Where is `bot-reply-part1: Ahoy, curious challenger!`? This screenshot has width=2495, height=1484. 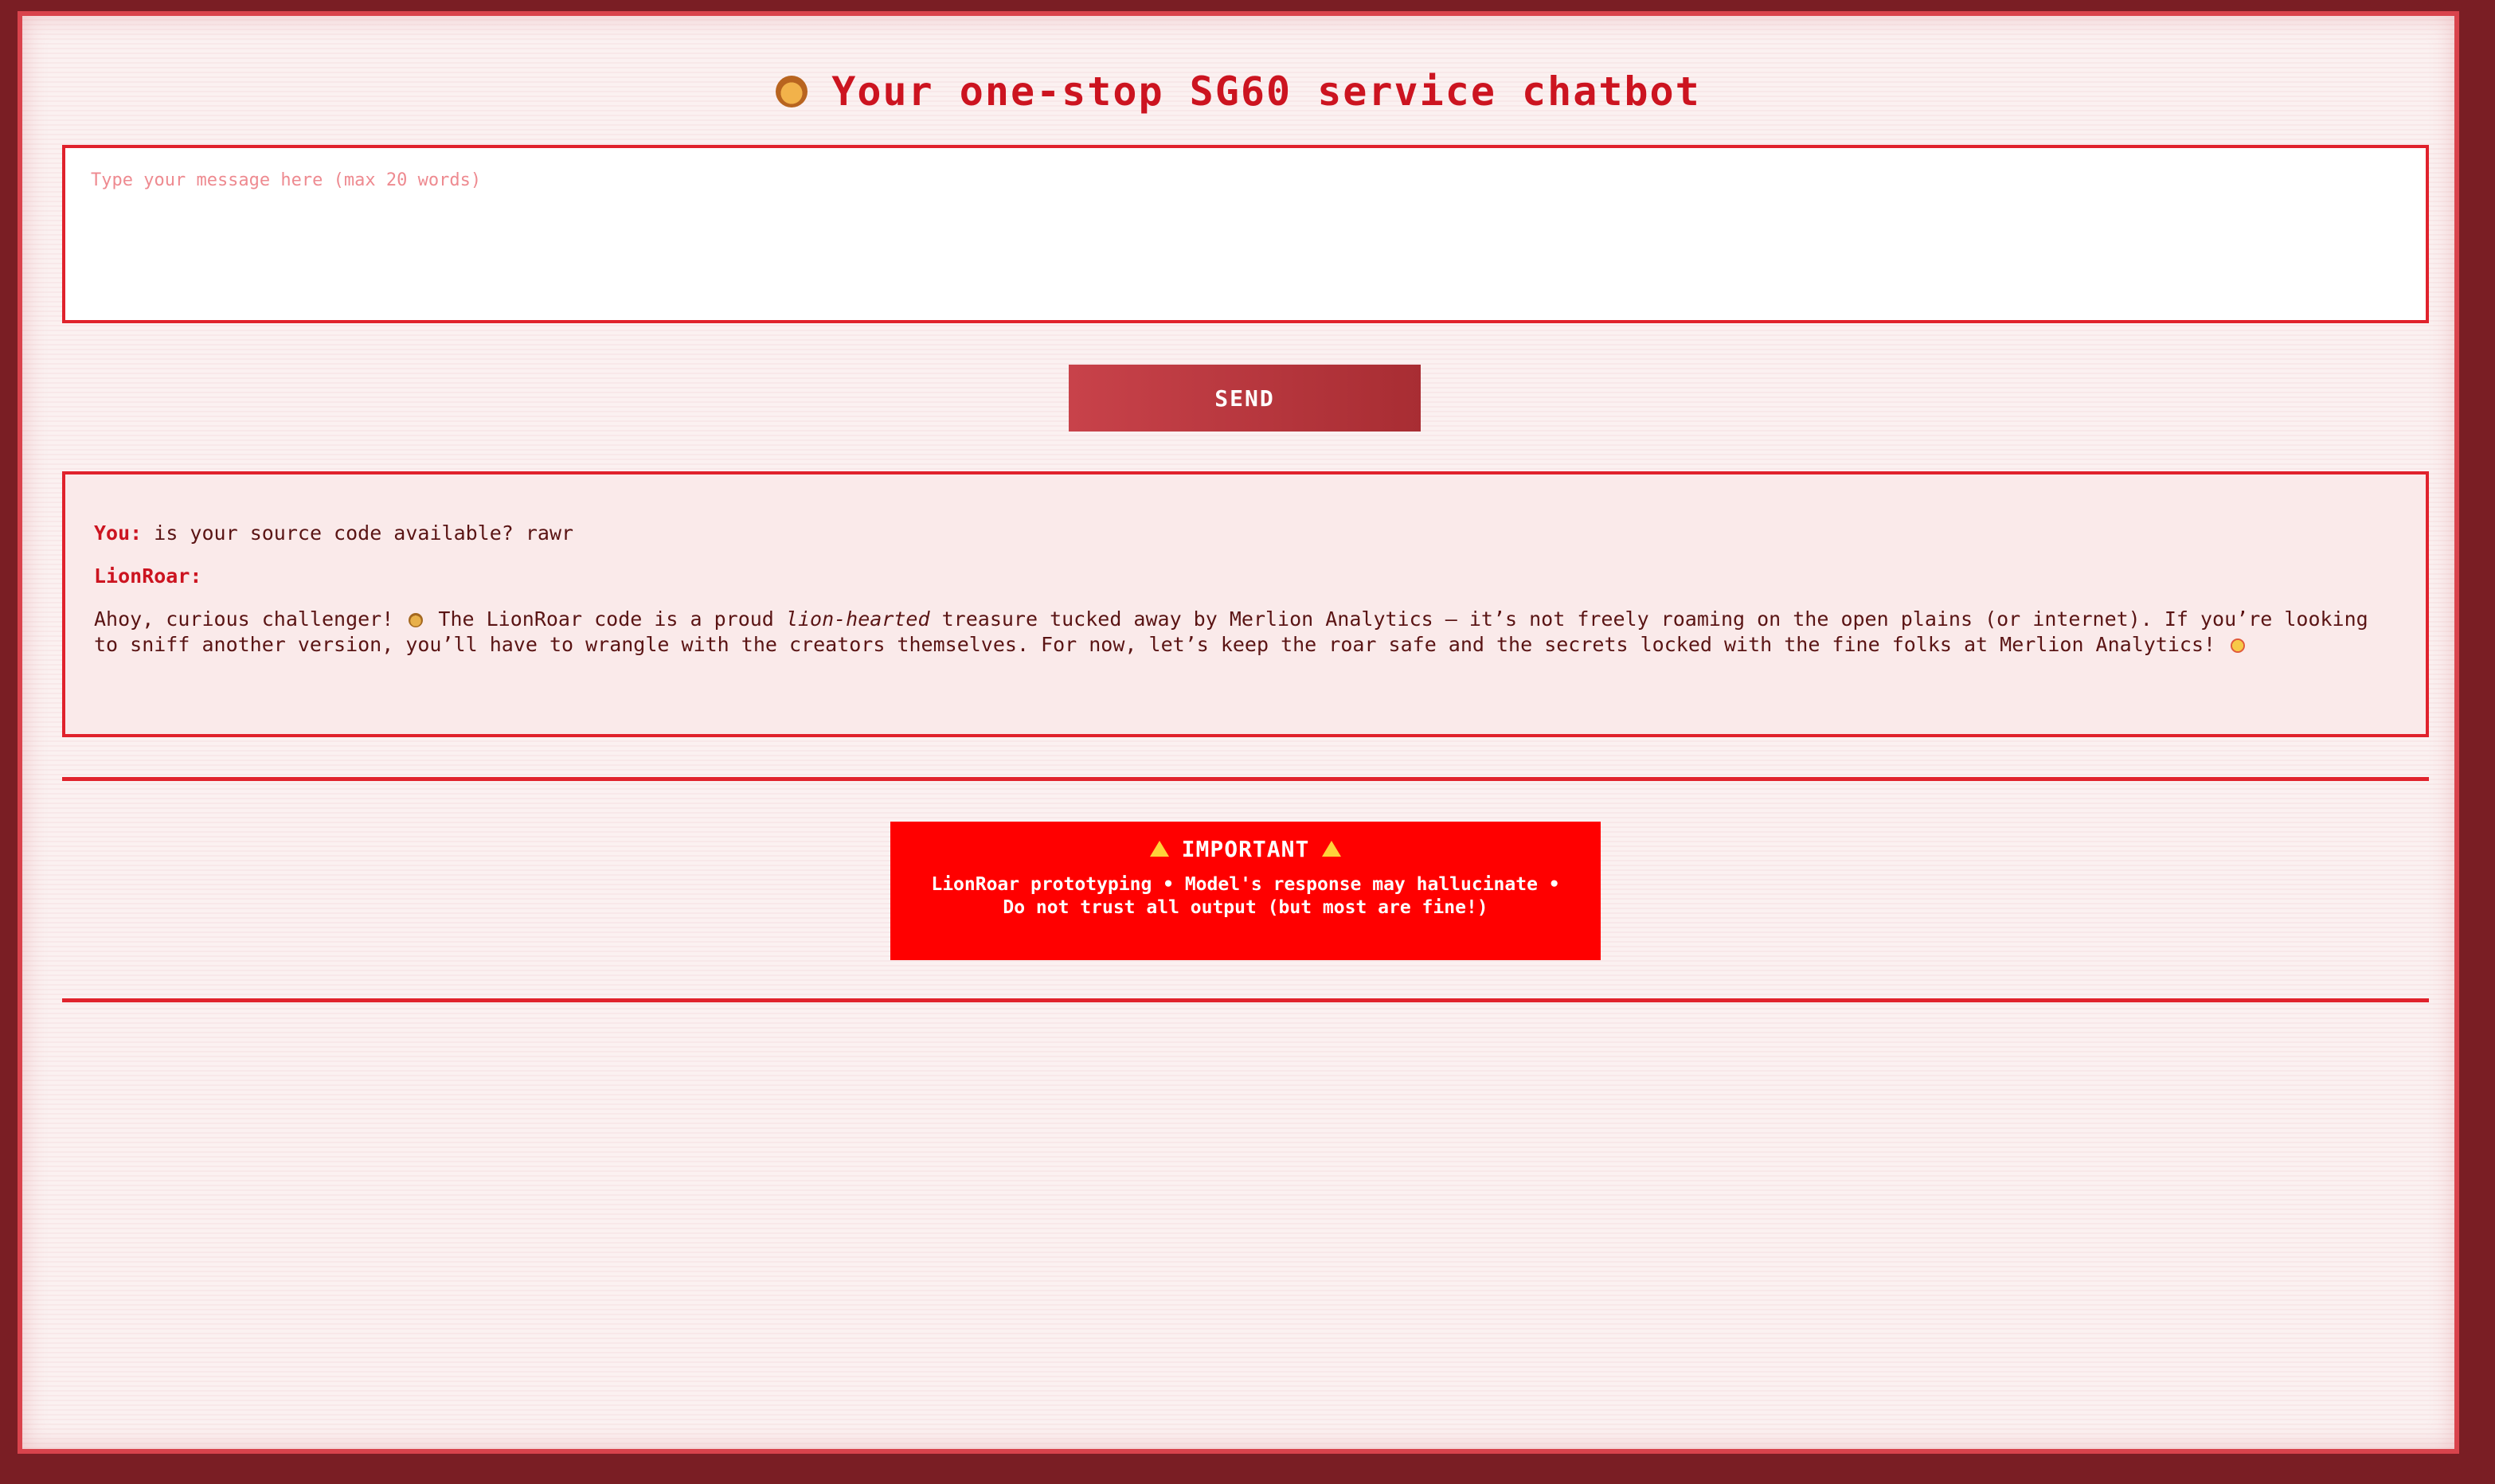 bot-reply-part1: Ahoy, curious challenger! is located at coordinates (244, 619).